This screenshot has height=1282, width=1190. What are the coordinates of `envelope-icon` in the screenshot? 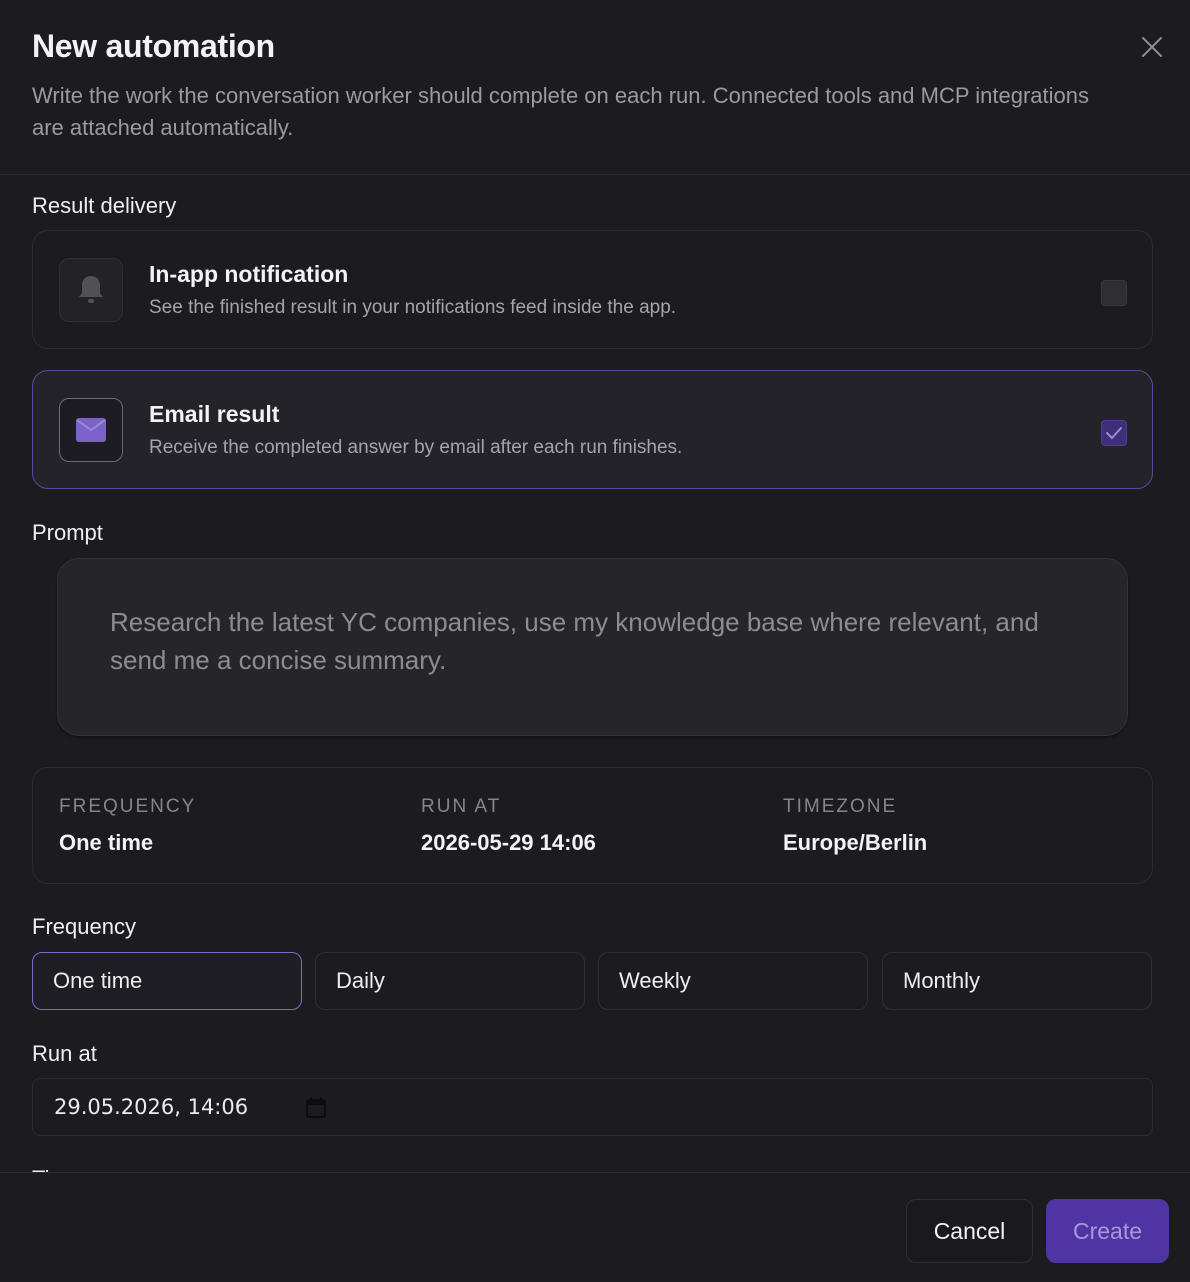 It's located at (91, 430).